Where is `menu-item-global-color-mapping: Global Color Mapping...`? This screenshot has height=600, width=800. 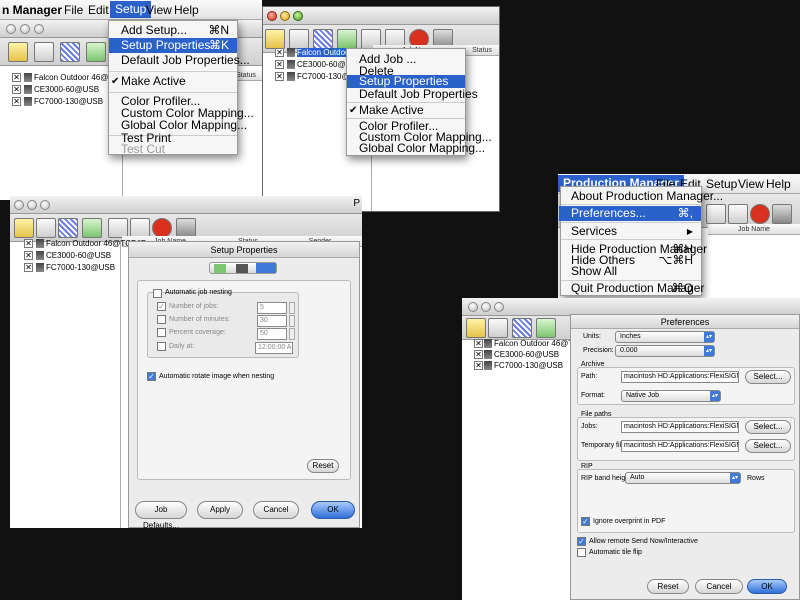
menu-item-global-color-mapping: Global Color Mapping... is located at coordinates (416, 148).